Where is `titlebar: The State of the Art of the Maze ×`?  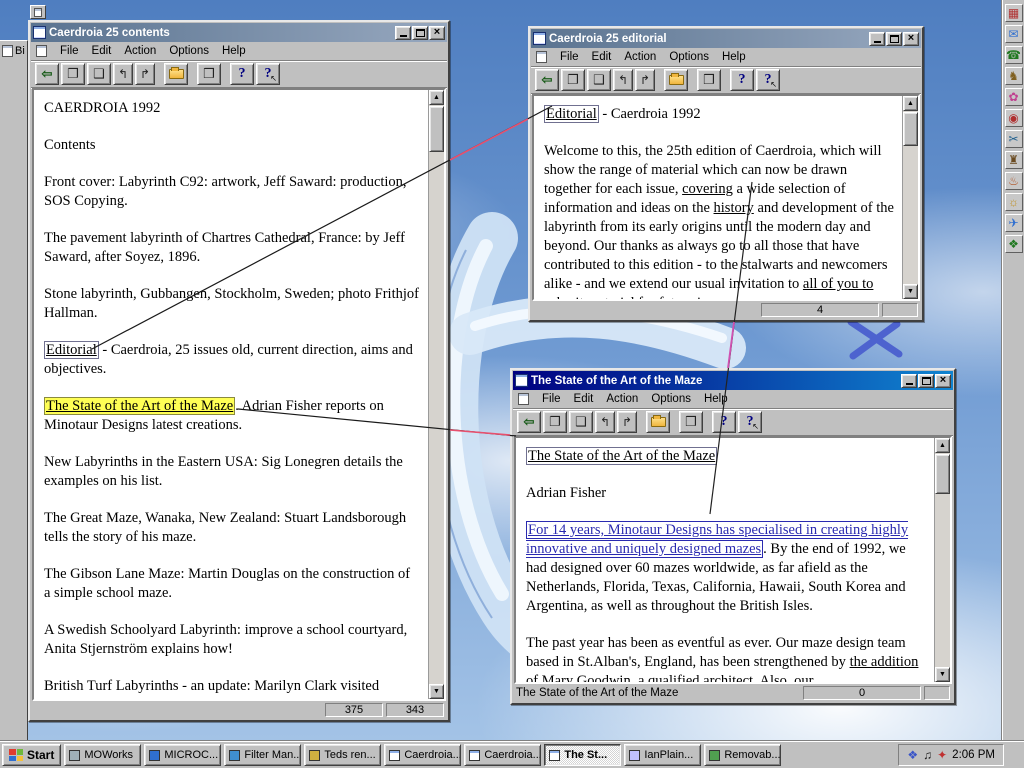 titlebar: The State of the Art of the Maze × is located at coordinates (733, 380).